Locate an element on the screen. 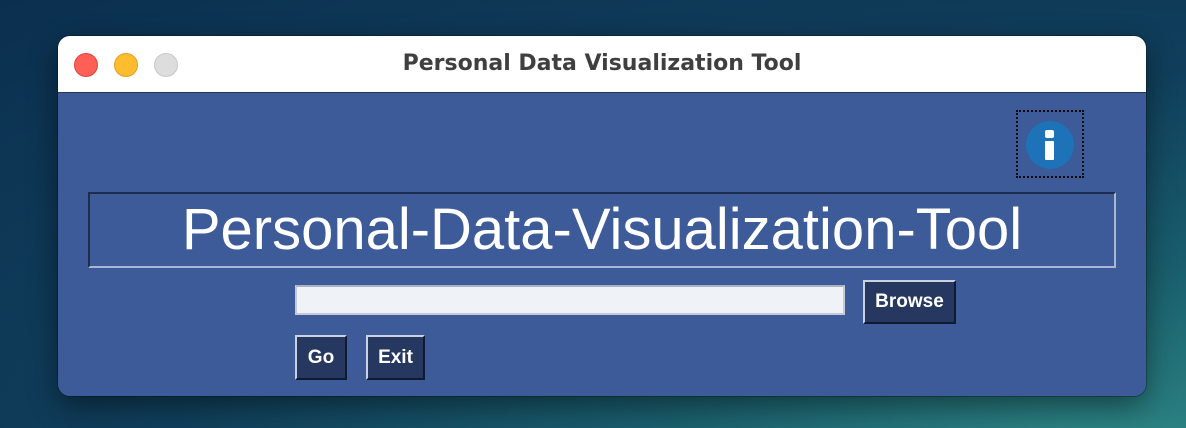  exit-button: Exit is located at coordinates (395, 357).